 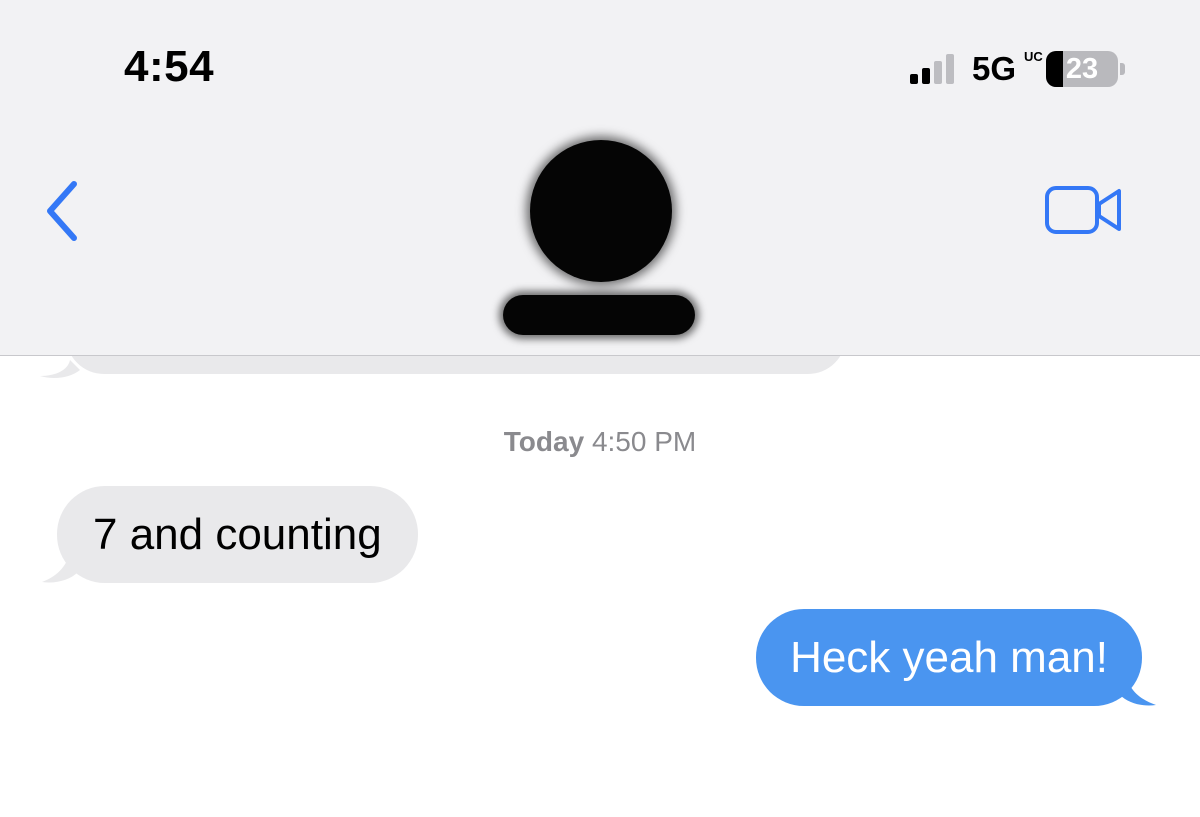 I want to click on back-button, so click(x=63, y=211).